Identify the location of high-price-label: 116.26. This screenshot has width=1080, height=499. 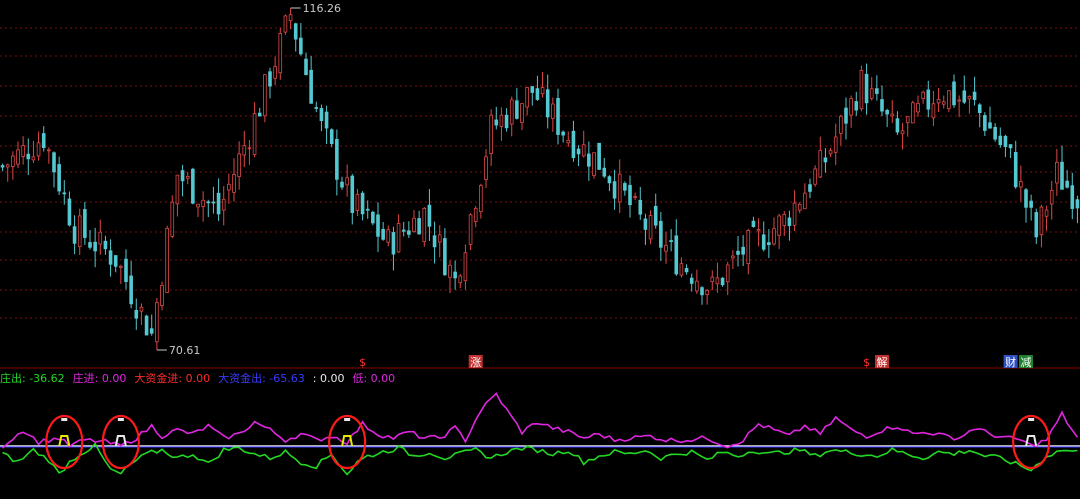
(322, 8).